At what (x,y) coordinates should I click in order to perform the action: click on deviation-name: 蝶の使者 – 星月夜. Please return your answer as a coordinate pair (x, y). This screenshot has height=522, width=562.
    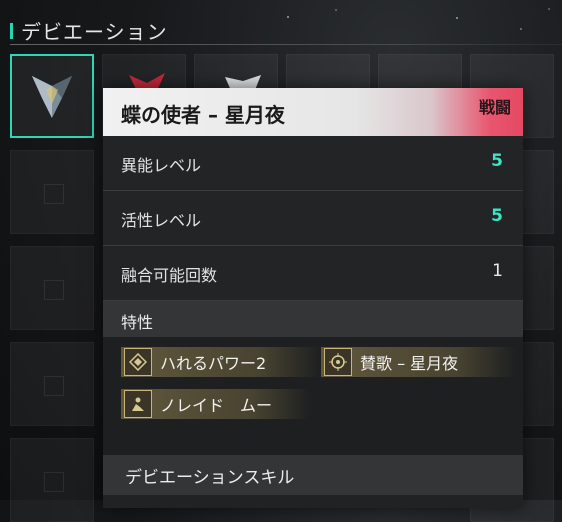
    Looking at the image, I should click on (203, 115).